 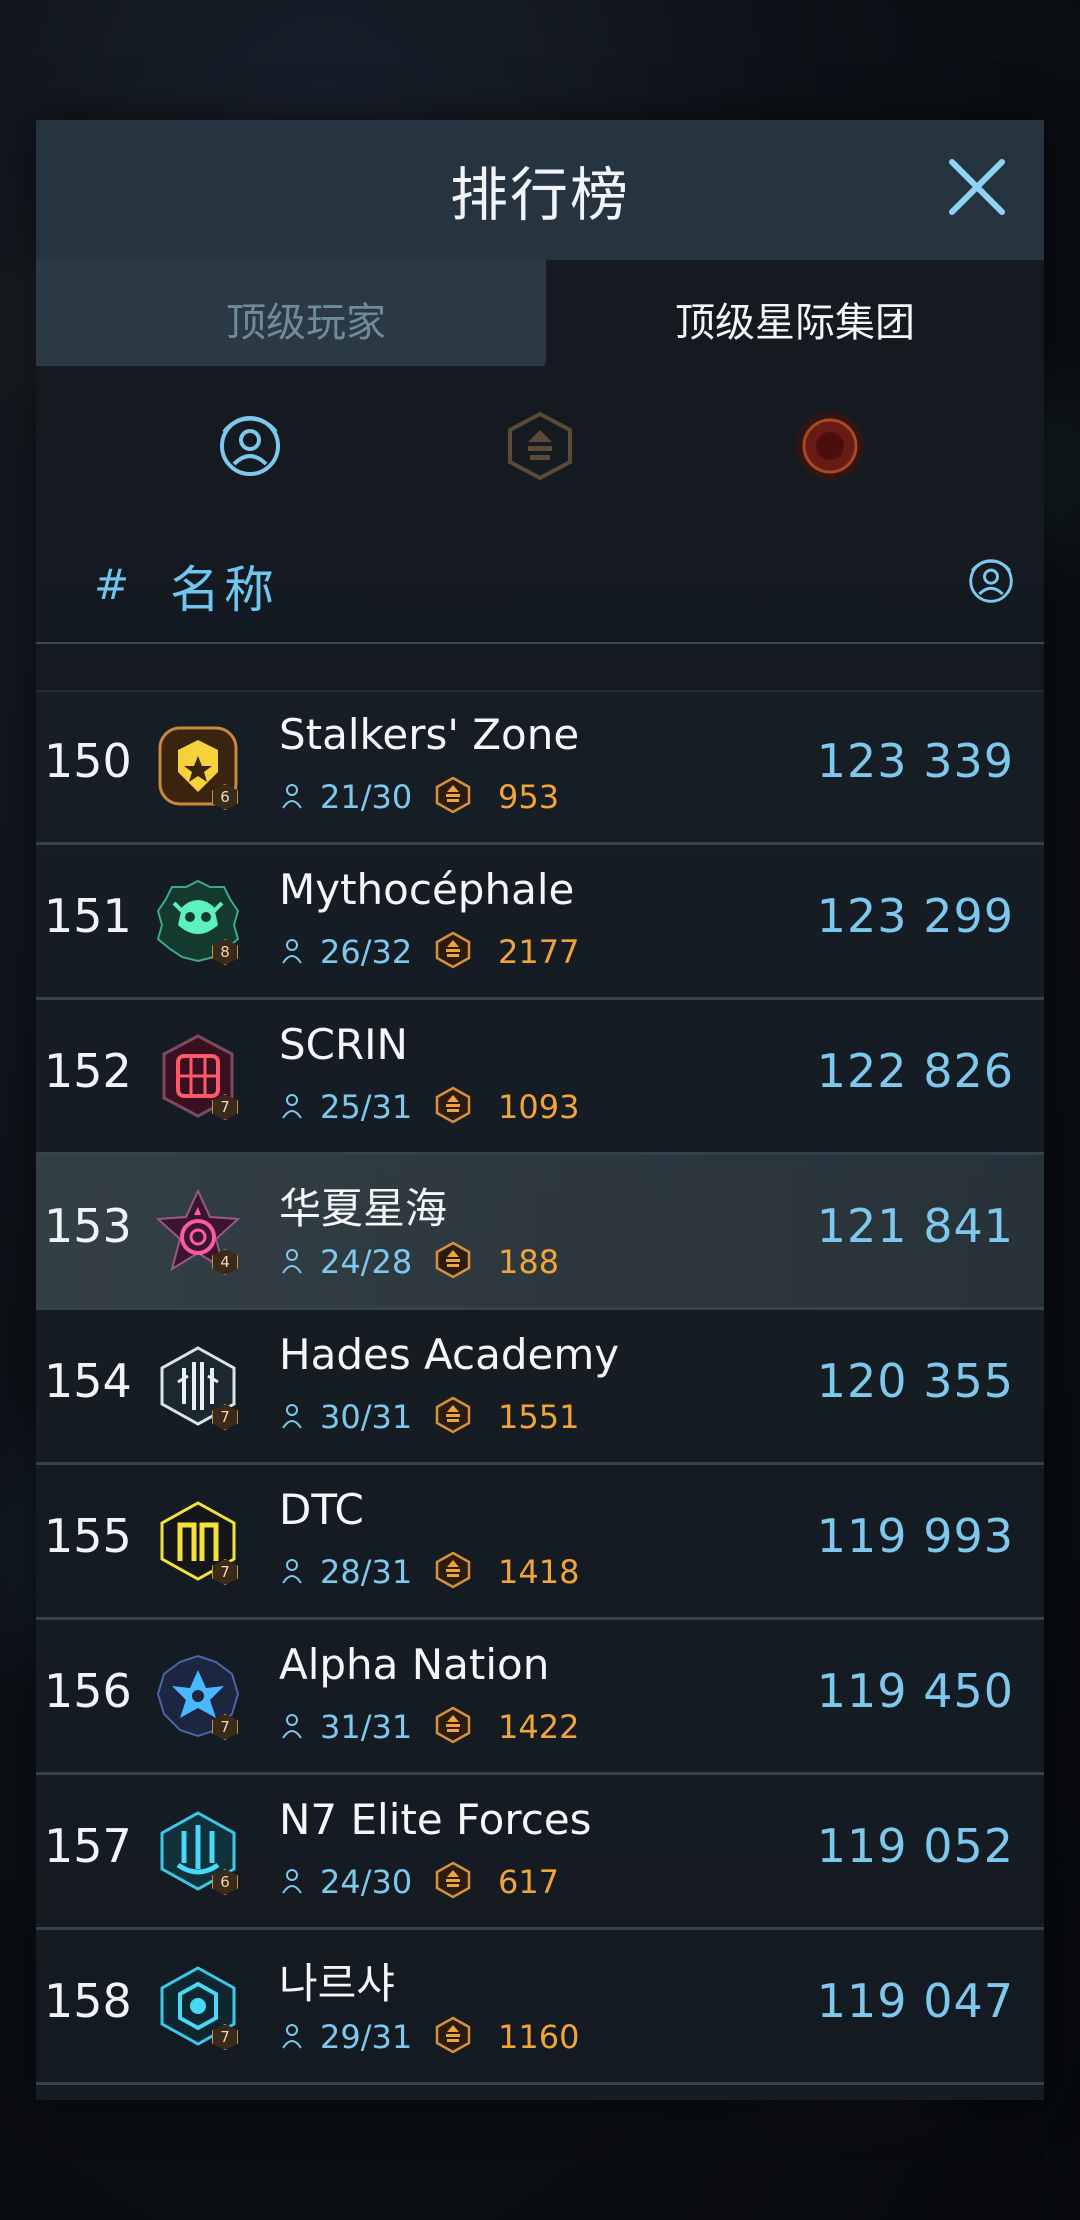 I want to click on member-count: 24/28, so click(x=366, y=1262).